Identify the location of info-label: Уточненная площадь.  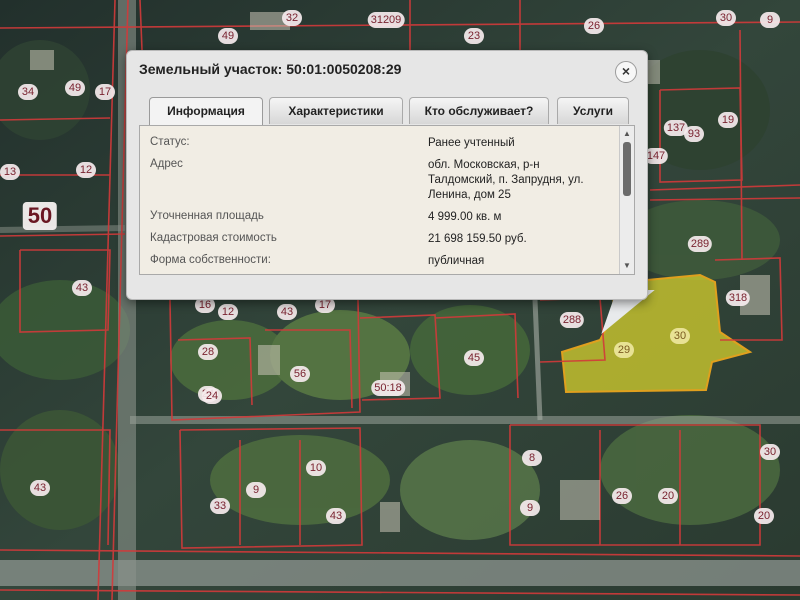
(207, 216).